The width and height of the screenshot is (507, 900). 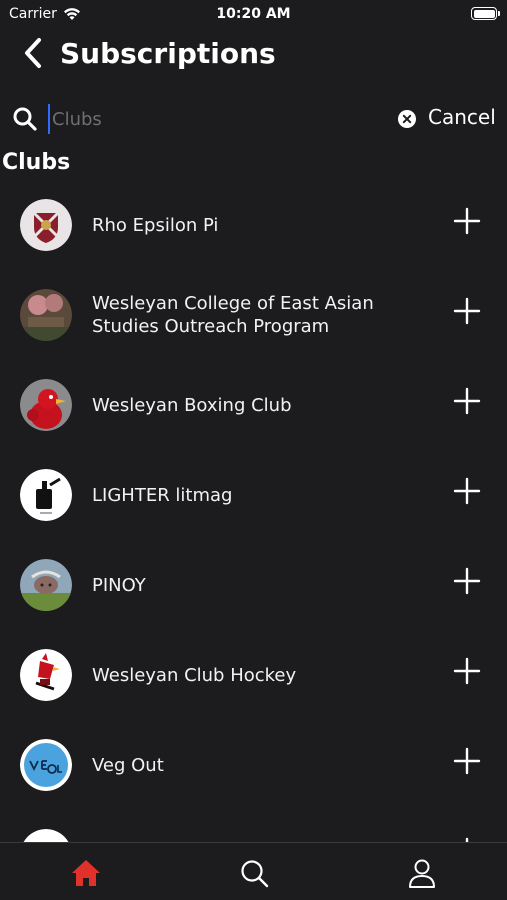 What do you see at coordinates (422, 873) in the screenshot?
I see `profile-icon` at bounding box center [422, 873].